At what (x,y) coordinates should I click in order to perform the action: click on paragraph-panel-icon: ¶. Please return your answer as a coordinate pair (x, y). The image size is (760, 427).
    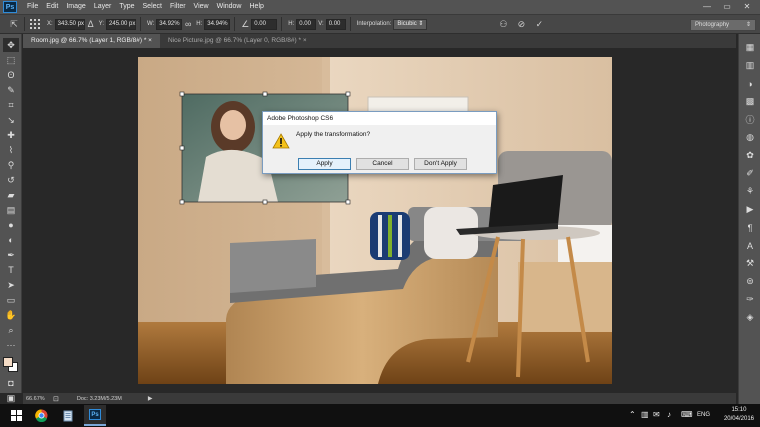
    Looking at the image, I should click on (750, 227).